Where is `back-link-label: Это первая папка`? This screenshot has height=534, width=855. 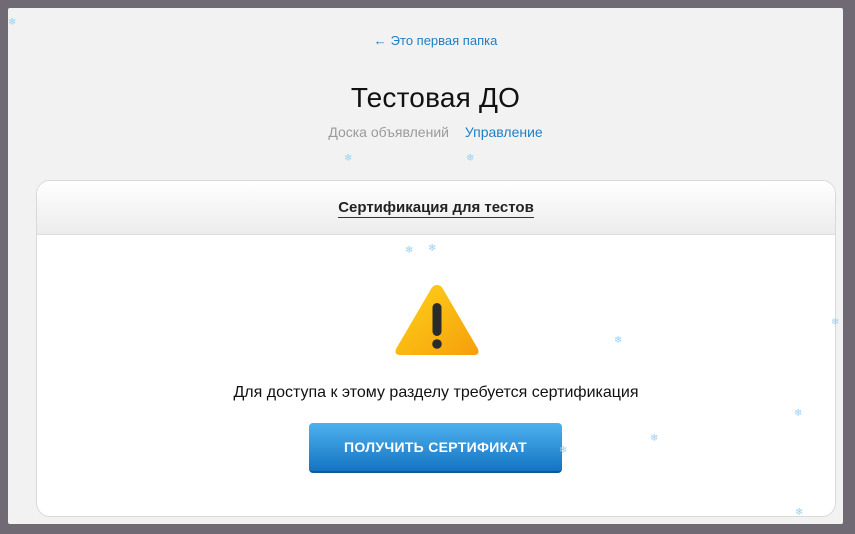 back-link-label: Это первая папка is located at coordinates (444, 40).